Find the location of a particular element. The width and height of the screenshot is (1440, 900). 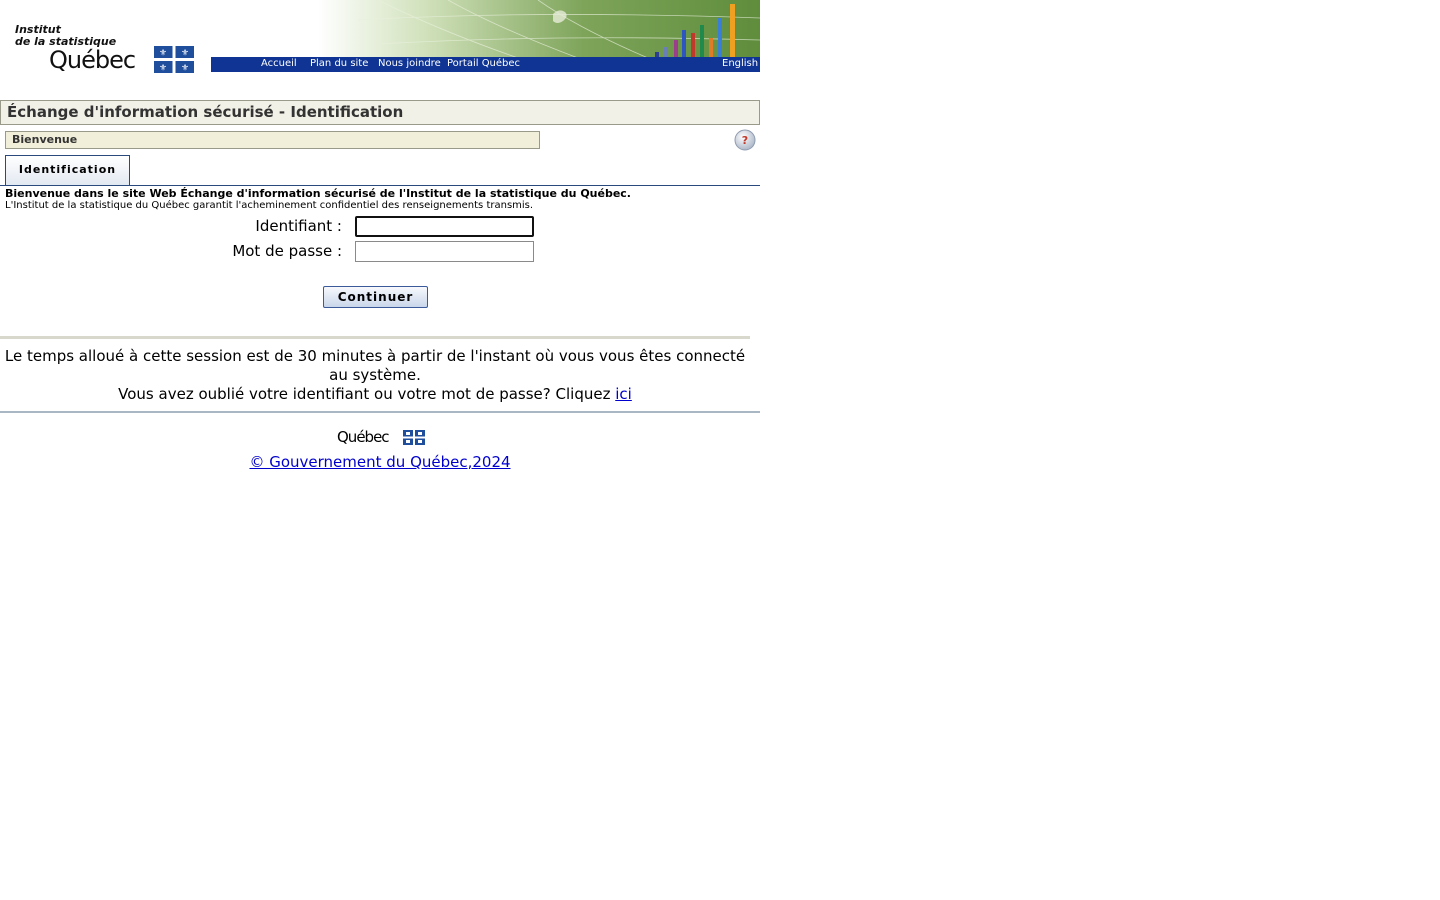

copyright-link: © Gouvernement du Québec,2024 is located at coordinates (380, 462).